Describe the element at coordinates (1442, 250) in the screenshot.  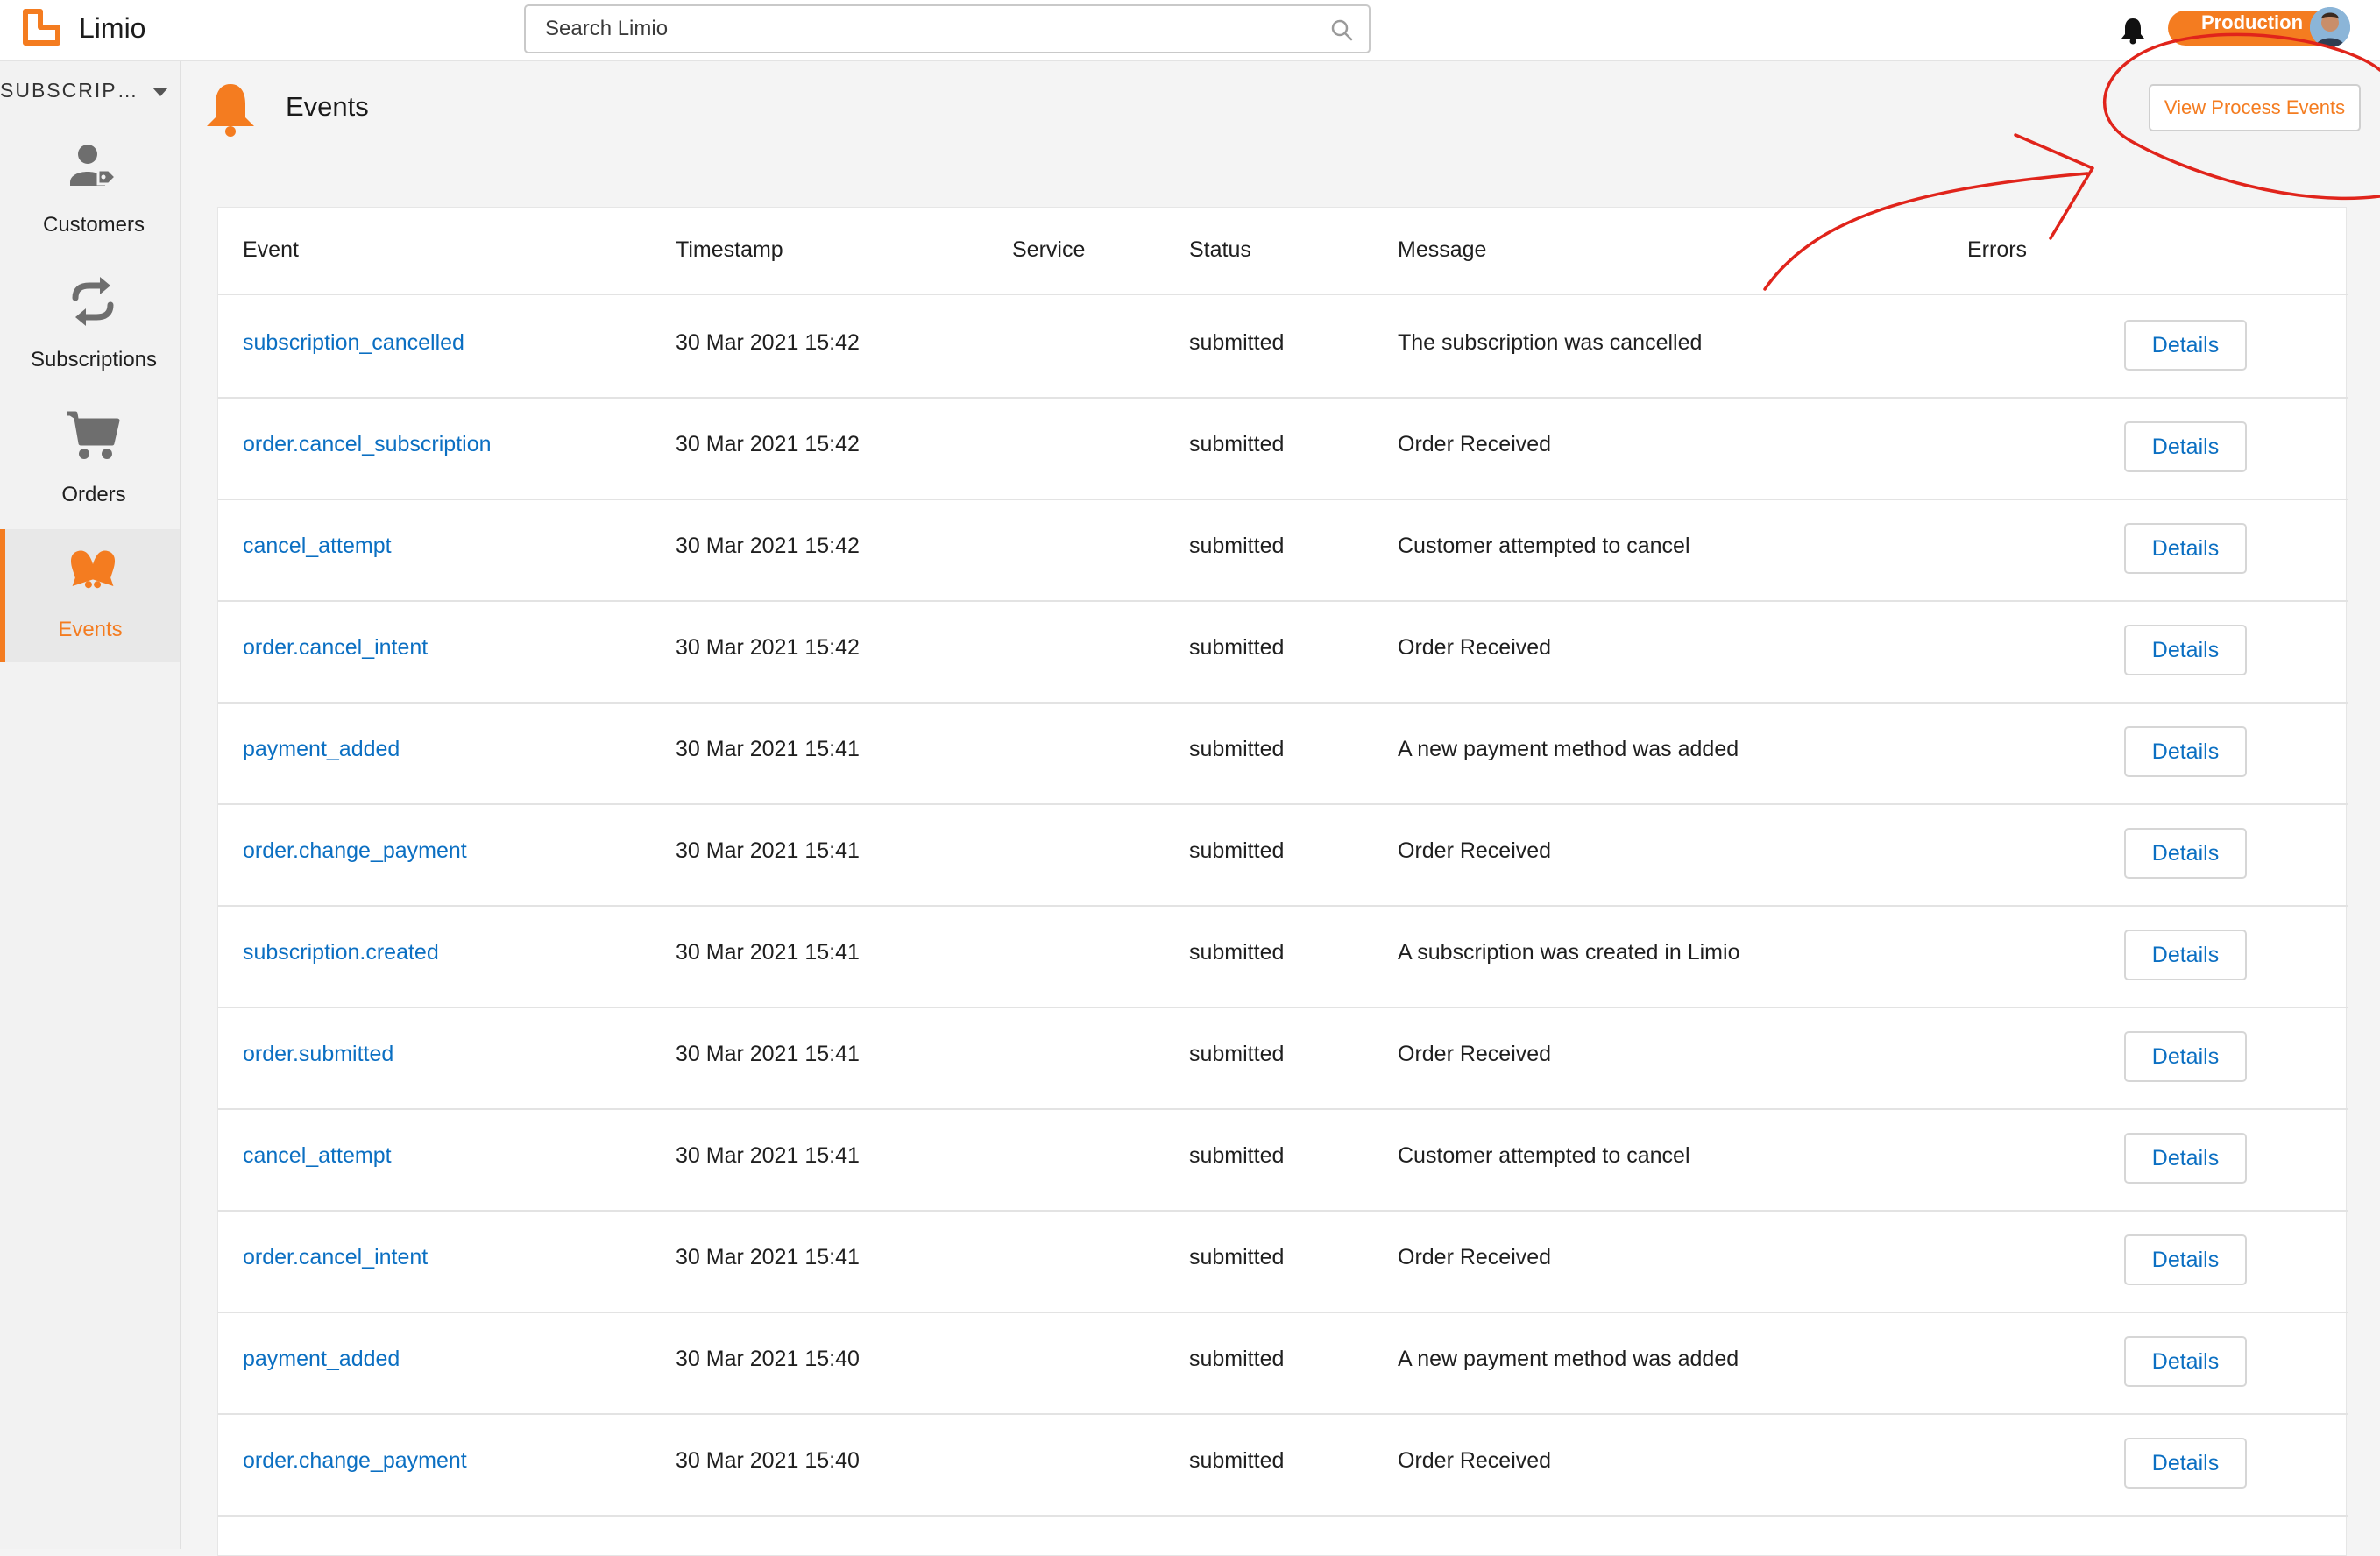
I see `column-header-message: Message` at that location.